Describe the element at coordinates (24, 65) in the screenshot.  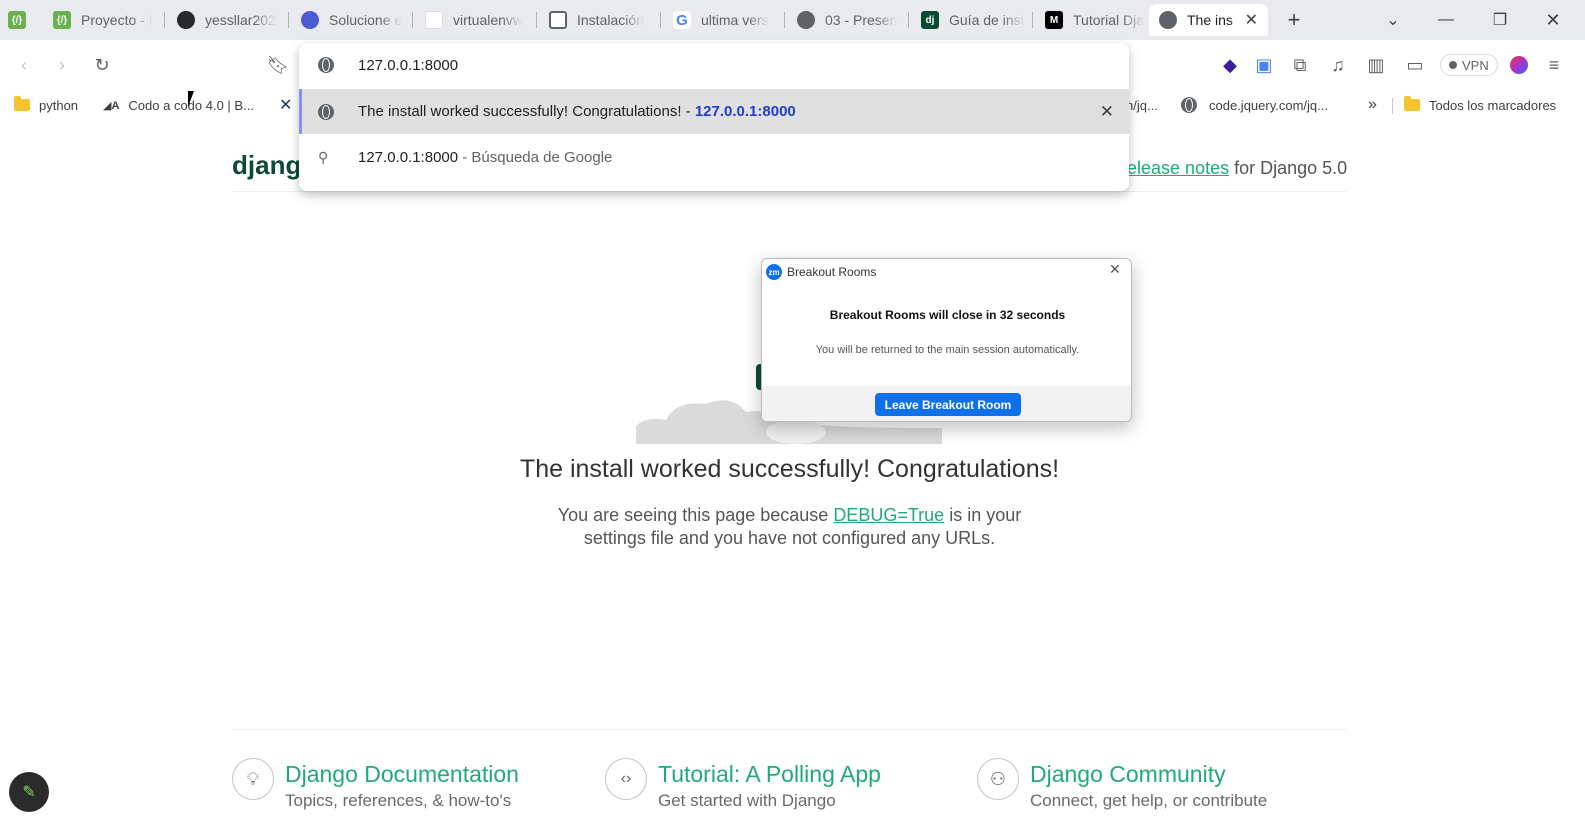
I see `back-icon: ‹` at that location.